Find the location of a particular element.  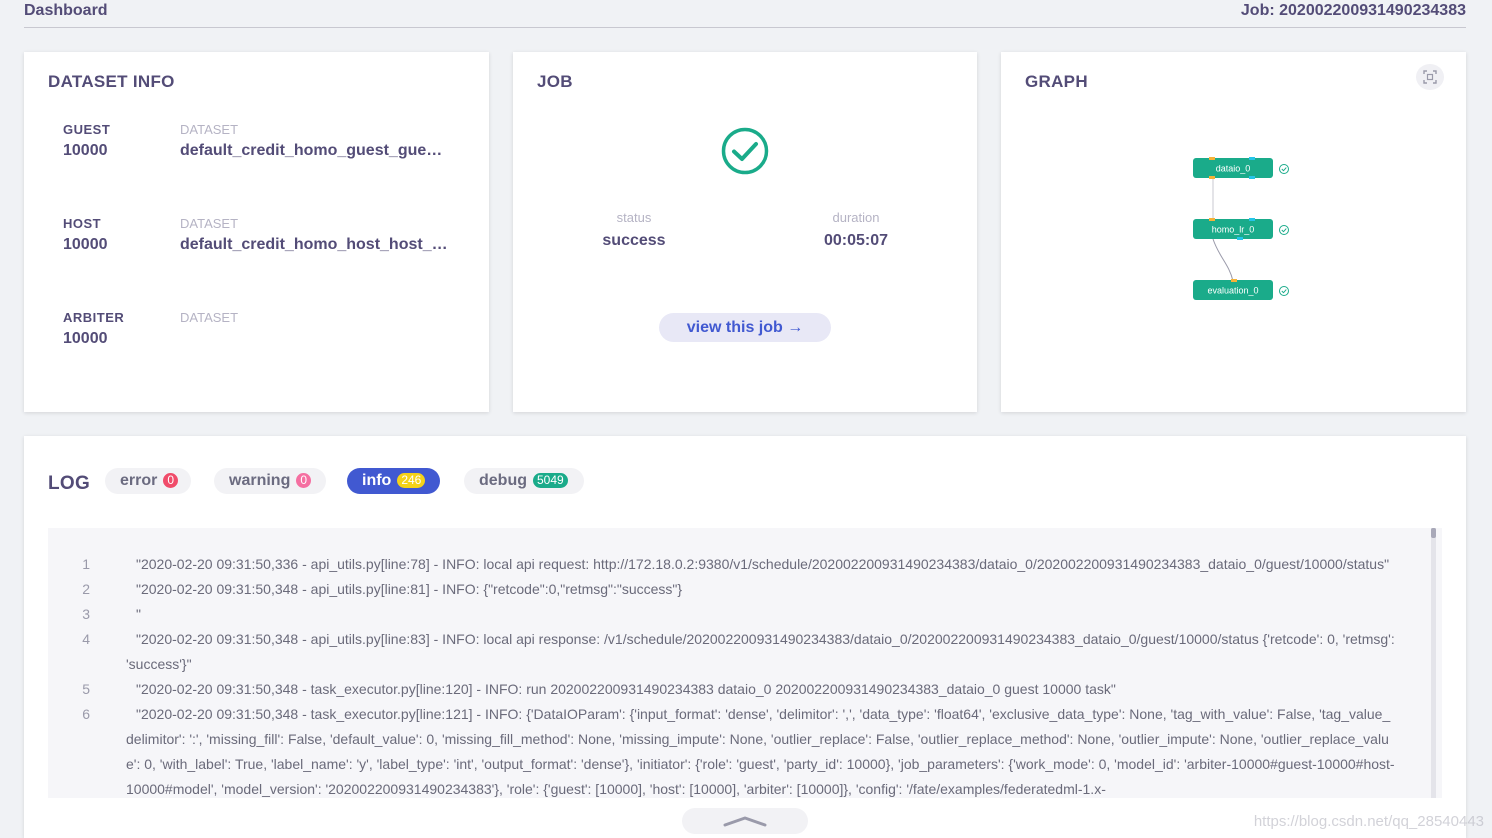

top-bar: Dashboard Job: 20200220093149023438​3 is located at coordinates (745, 14).